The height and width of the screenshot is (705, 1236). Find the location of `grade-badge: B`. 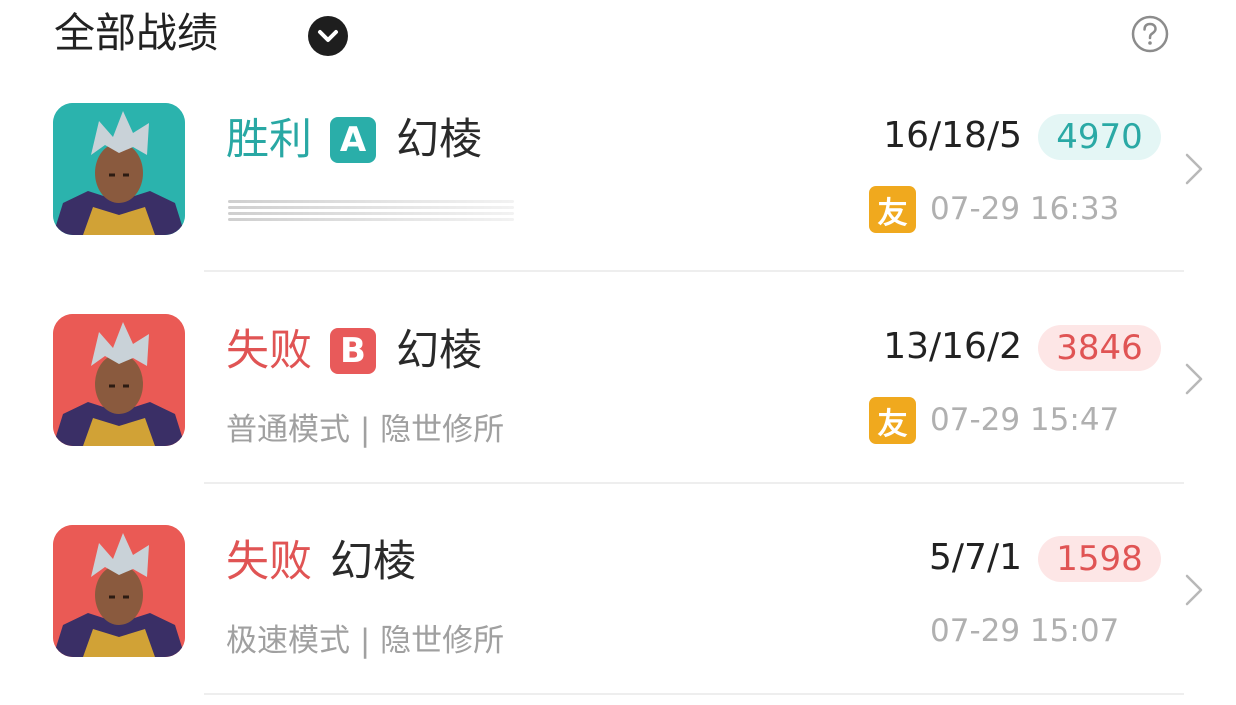

grade-badge: B is located at coordinates (353, 351).